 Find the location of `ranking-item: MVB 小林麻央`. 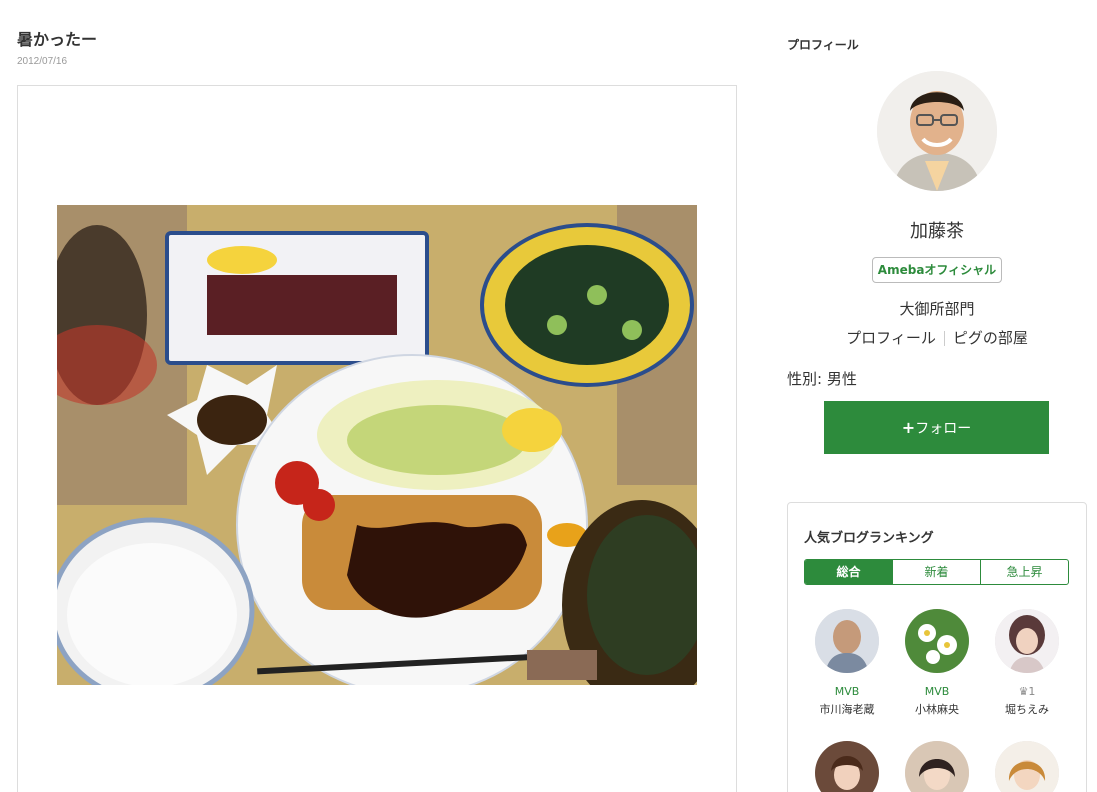

ranking-item: MVB 小林麻央 is located at coordinates (937, 663).